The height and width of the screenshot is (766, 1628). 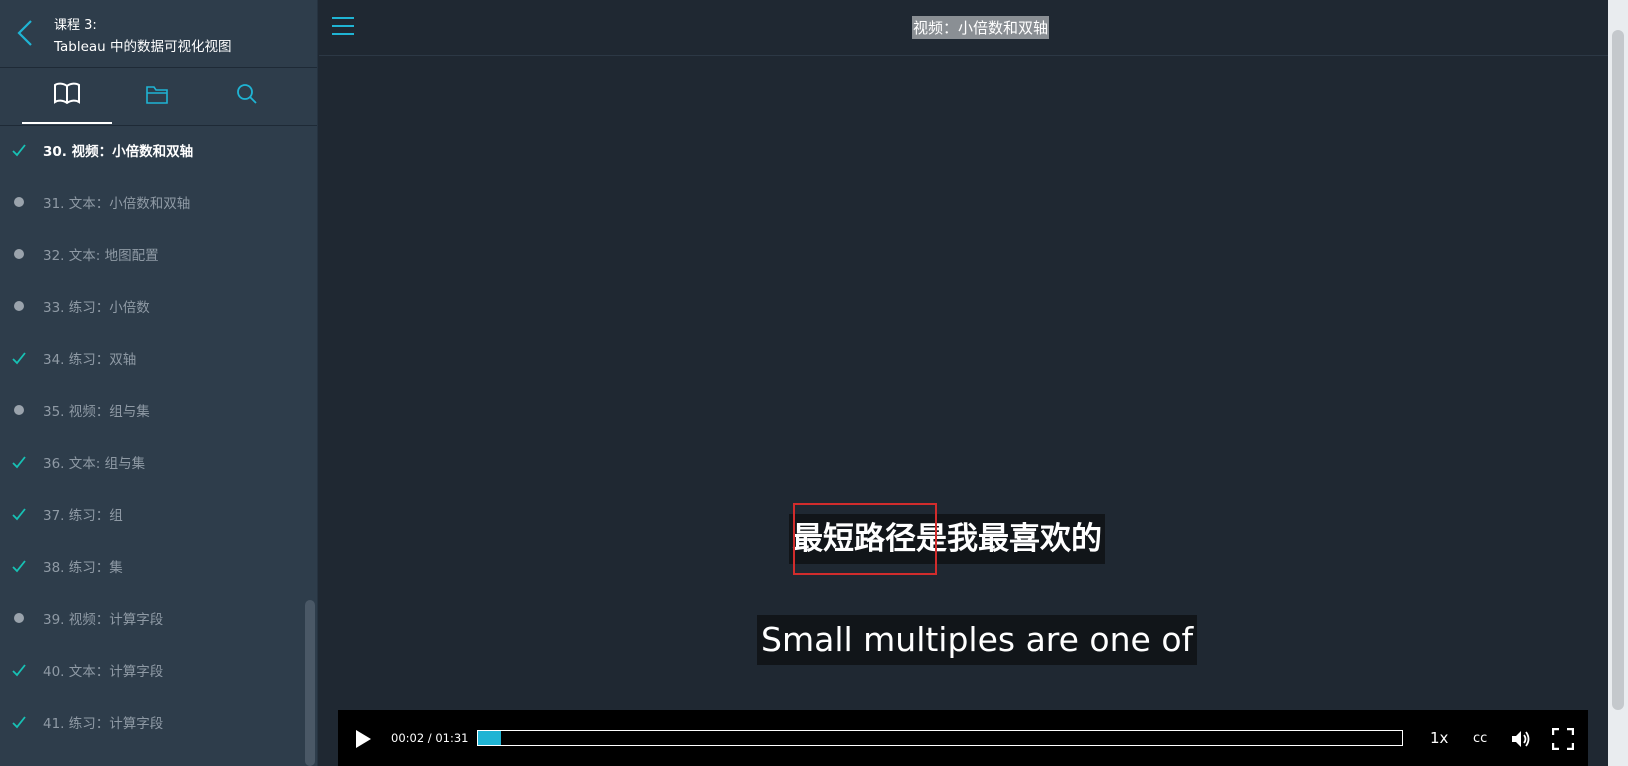 I want to click on lesson-item: 37. 练习：组, so click(x=153, y=514).